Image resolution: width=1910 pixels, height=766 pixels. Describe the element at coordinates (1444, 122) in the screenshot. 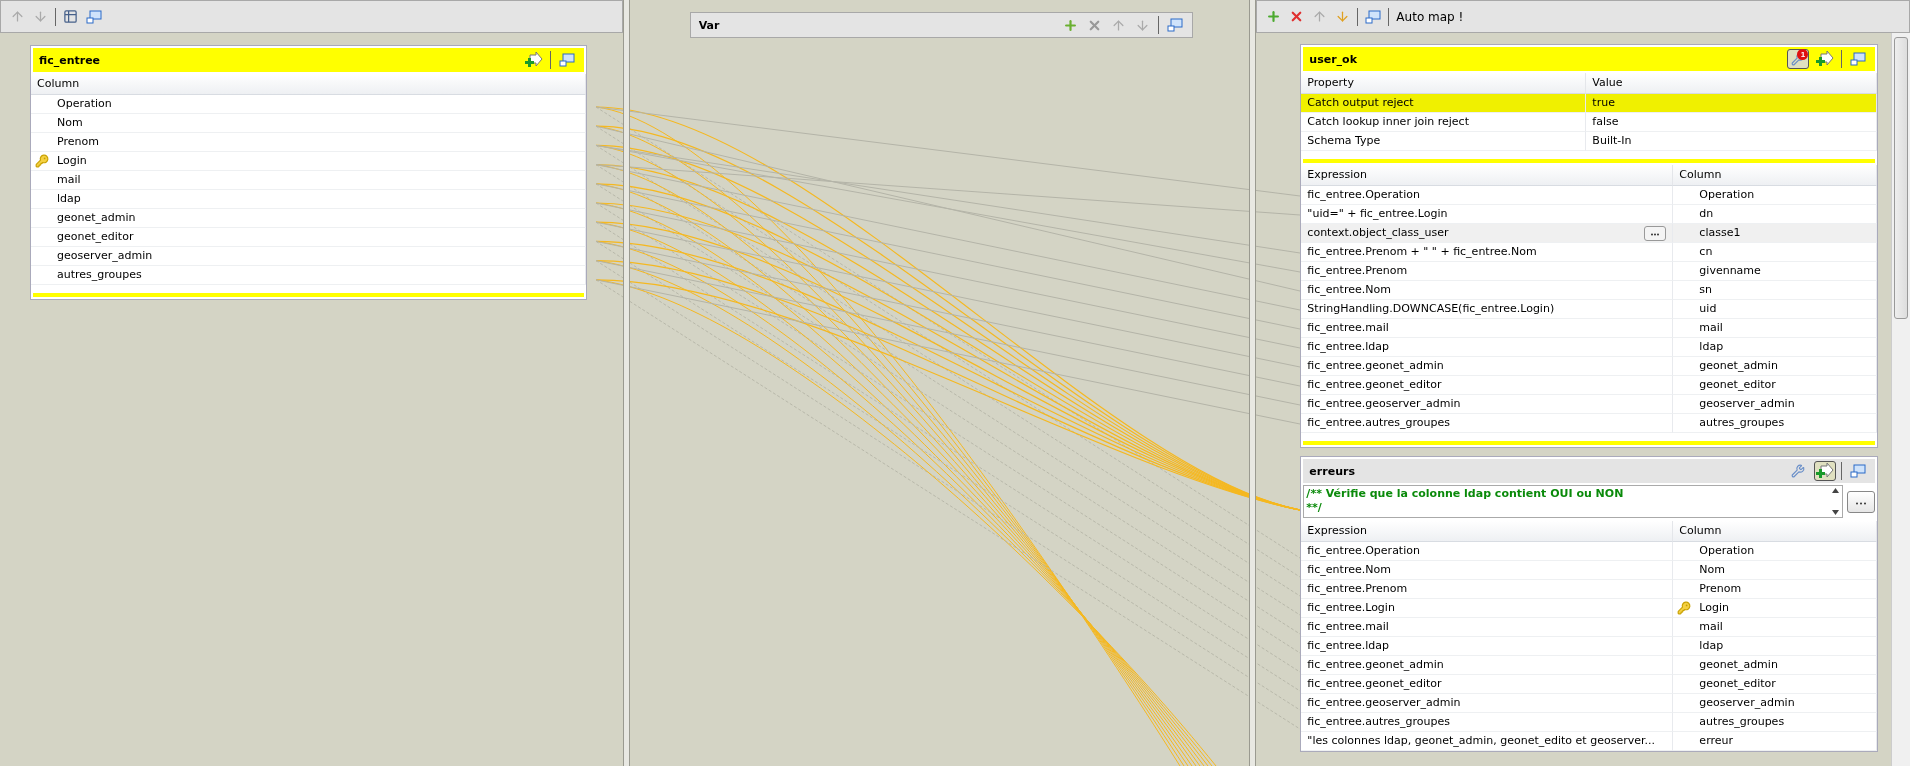

I see `property-cell: Catch lookup inner join reject` at that location.